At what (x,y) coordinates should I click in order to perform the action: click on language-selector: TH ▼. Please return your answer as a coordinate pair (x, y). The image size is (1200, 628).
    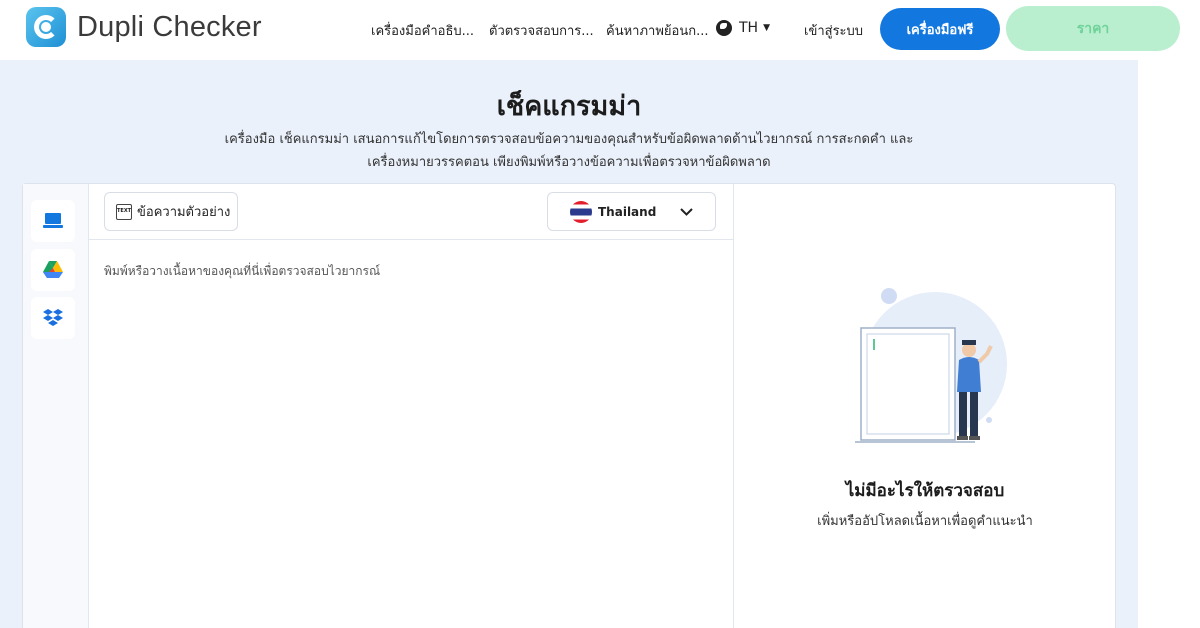
    Looking at the image, I should click on (743, 28).